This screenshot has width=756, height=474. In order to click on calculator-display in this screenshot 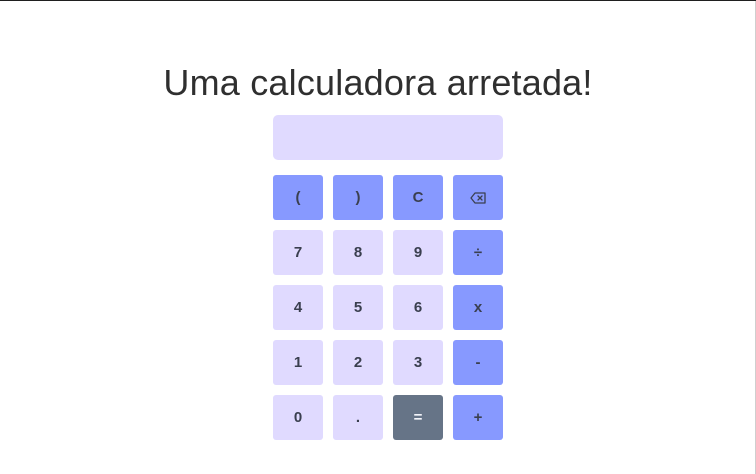, I will do `click(388, 137)`.